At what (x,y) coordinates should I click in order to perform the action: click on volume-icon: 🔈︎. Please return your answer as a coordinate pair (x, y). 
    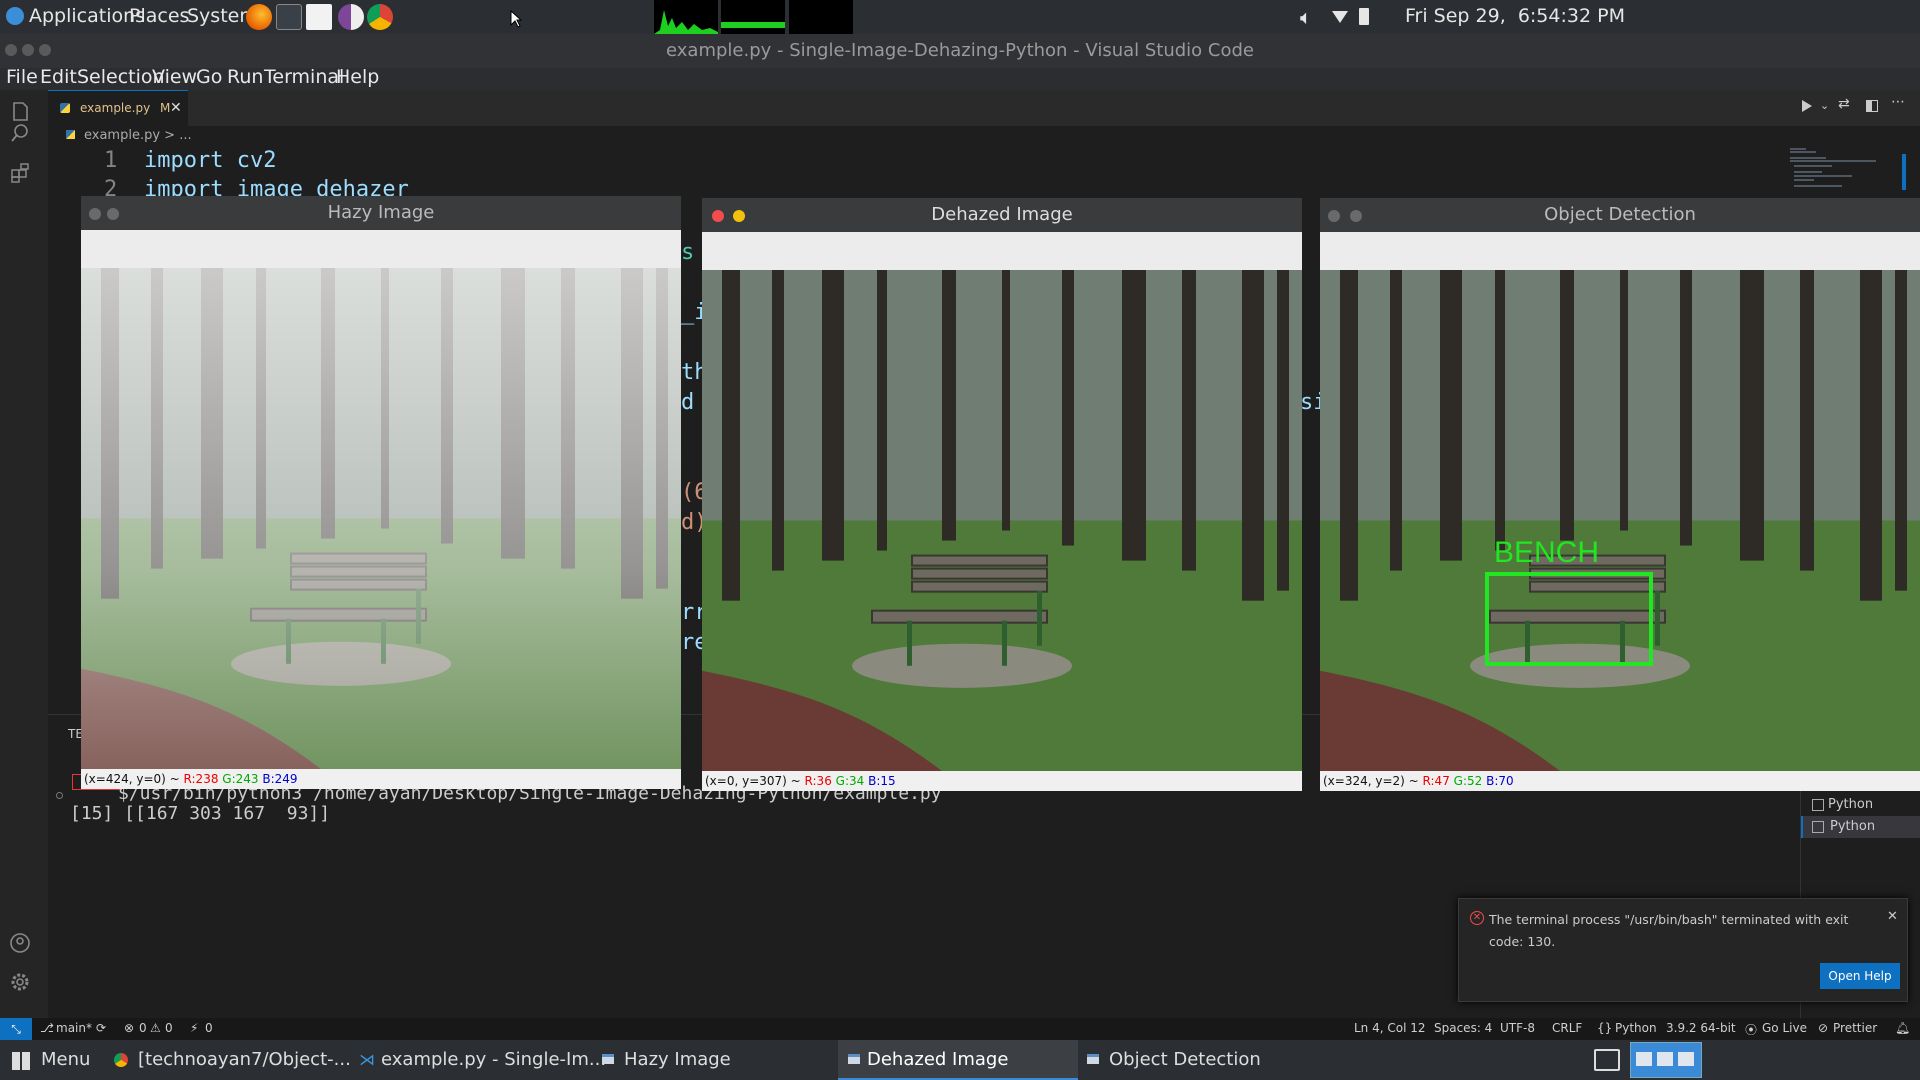
    Looking at the image, I should click on (1306, 17).